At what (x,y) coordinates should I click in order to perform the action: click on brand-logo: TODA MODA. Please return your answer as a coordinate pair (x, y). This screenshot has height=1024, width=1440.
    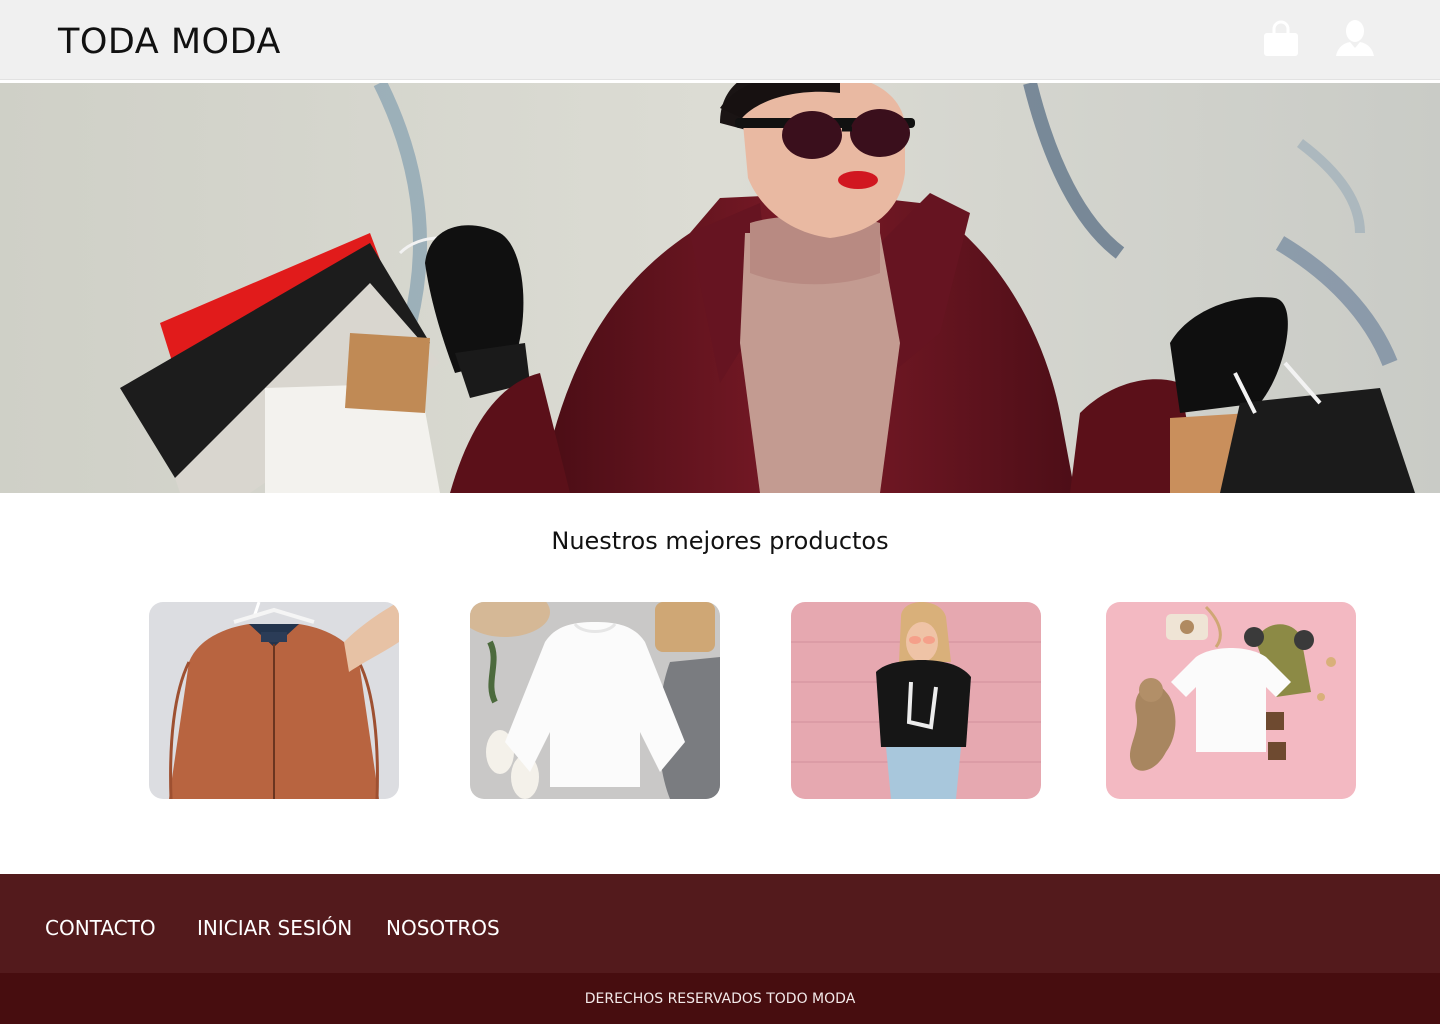
    Looking at the image, I should click on (169, 42).